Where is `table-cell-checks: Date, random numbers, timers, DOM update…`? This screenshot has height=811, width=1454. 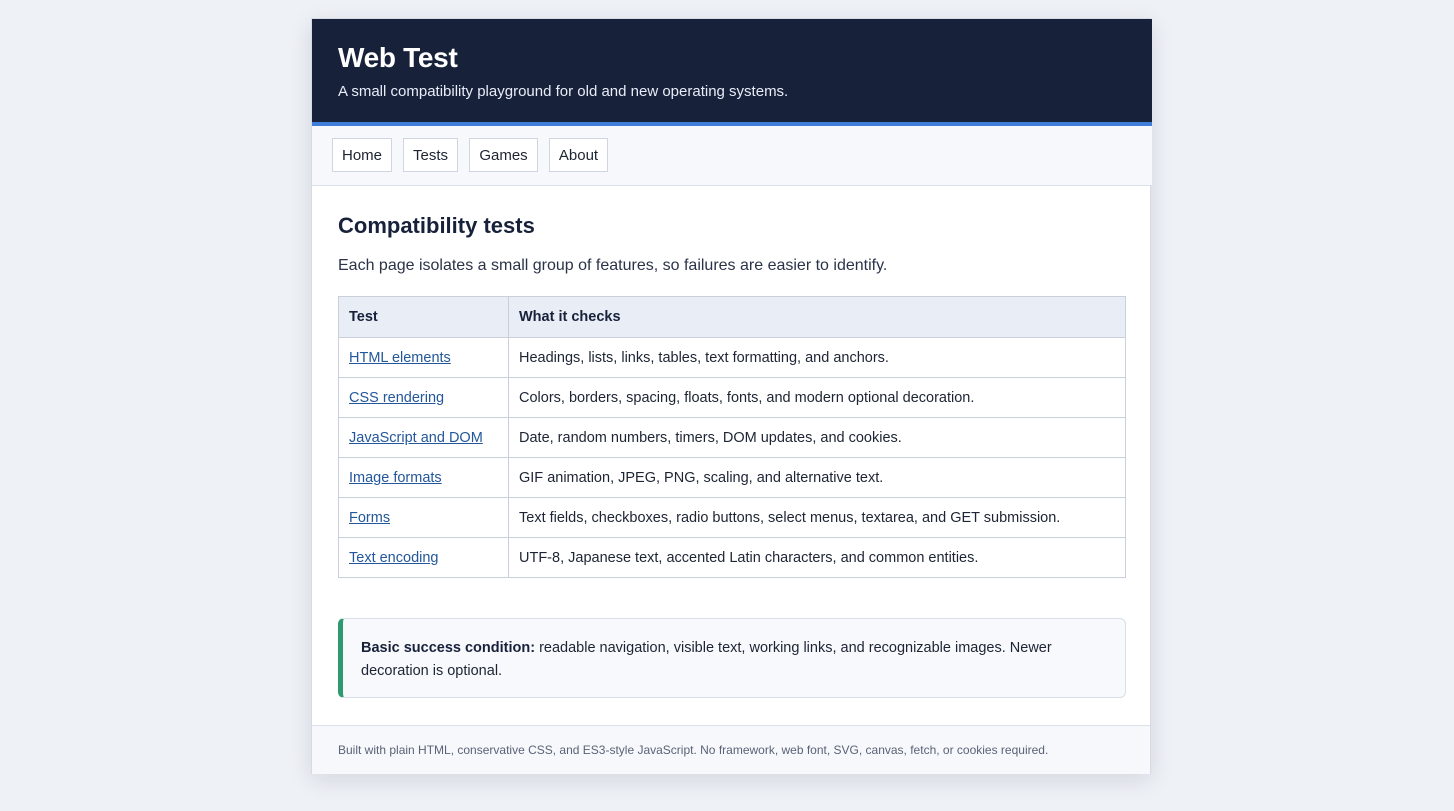 table-cell-checks: Date, random numbers, timers, DOM update… is located at coordinates (817, 437).